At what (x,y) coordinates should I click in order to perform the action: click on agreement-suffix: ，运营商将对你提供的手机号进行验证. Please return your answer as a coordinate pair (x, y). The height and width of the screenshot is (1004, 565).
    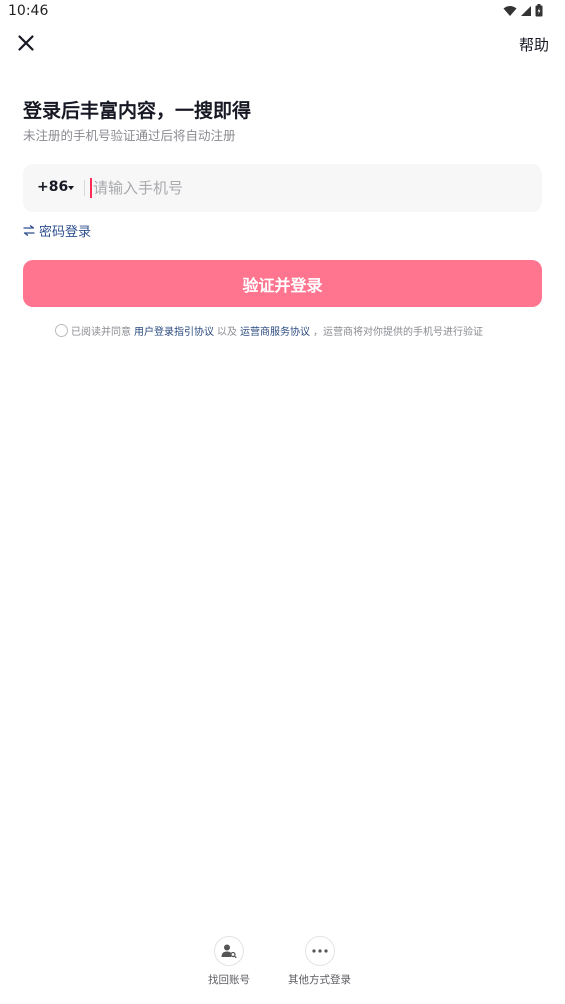
    Looking at the image, I should click on (398, 332).